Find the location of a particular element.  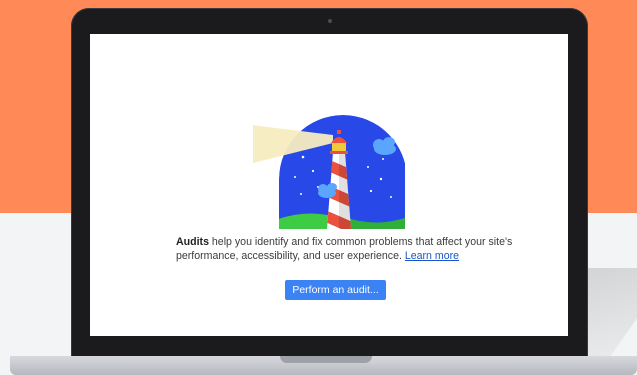

lighthouse-logo-icon is located at coordinates (329, 172).